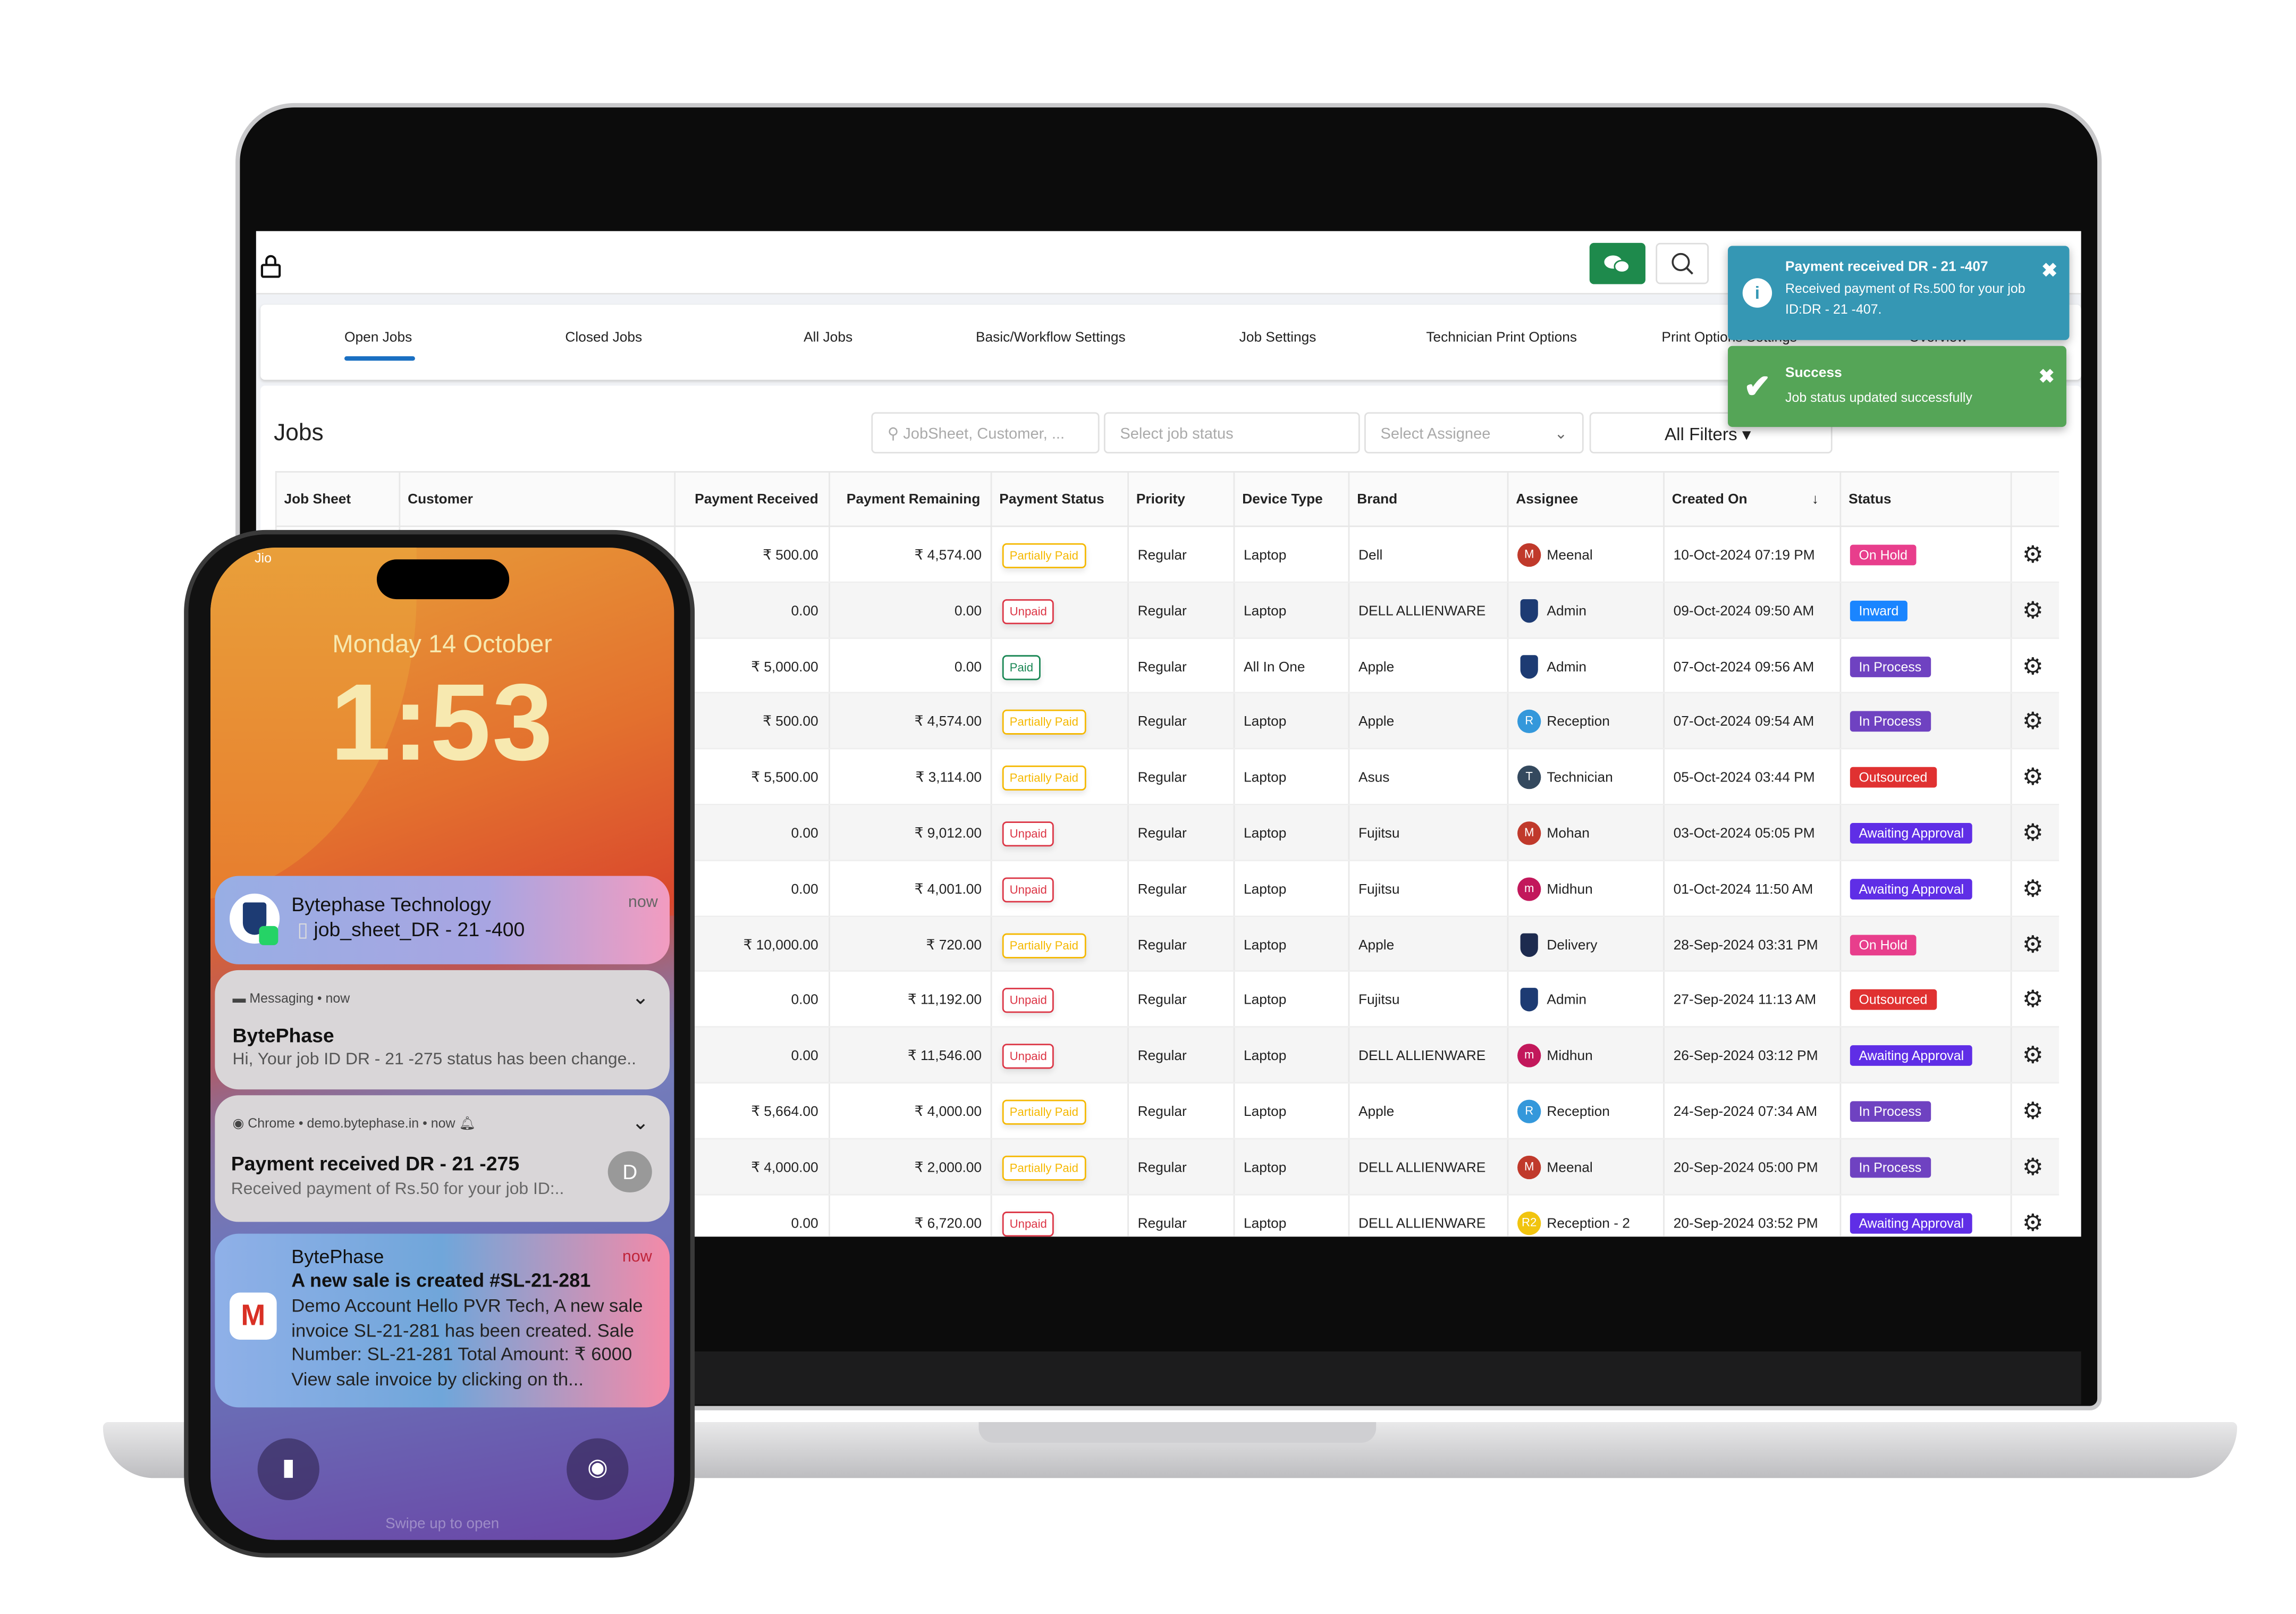 This screenshot has height=1614, width=2296. Describe the element at coordinates (1274, 667) in the screenshot. I see `device-type: All In One` at that location.